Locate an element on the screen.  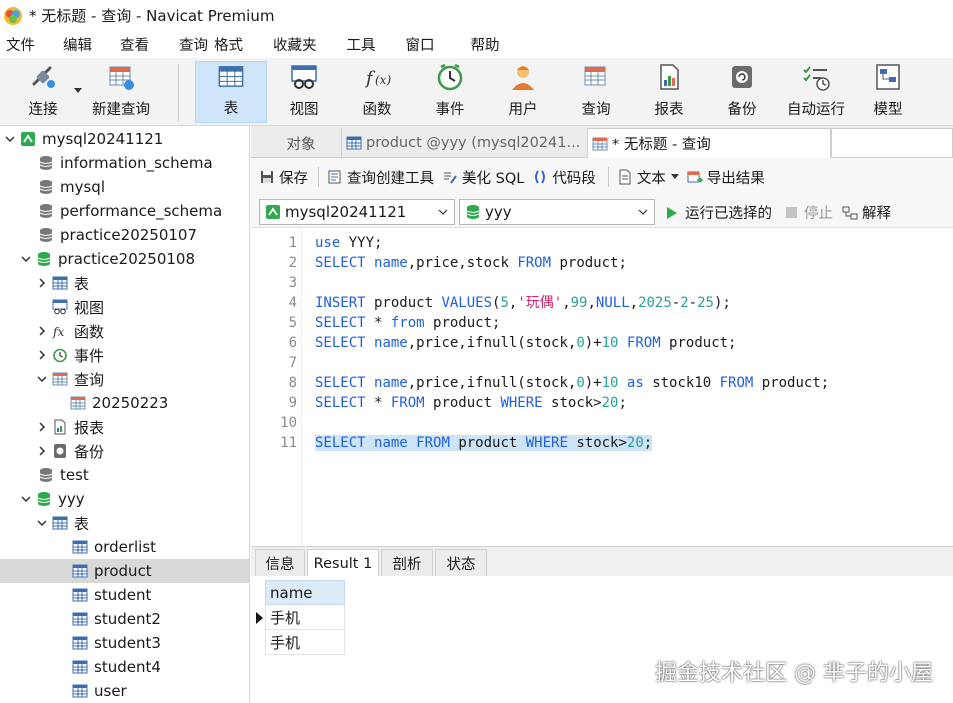
parentheses-icon is located at coordinates (540, 177).